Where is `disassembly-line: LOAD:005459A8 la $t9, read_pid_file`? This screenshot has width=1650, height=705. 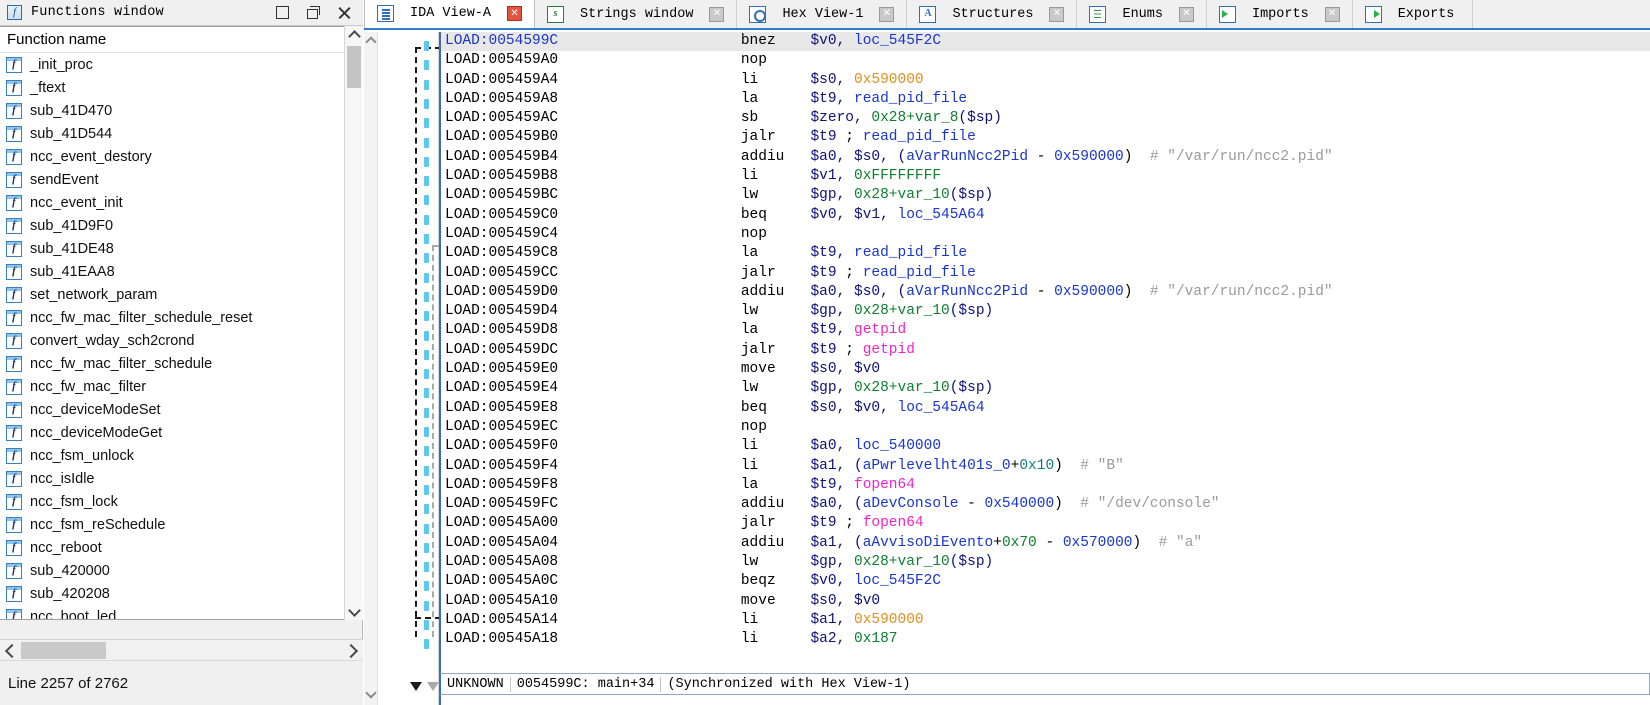
disassembly-line: LOAD:005459A8 la $t9, read_pid_file is located at coordinates (1045, 99).